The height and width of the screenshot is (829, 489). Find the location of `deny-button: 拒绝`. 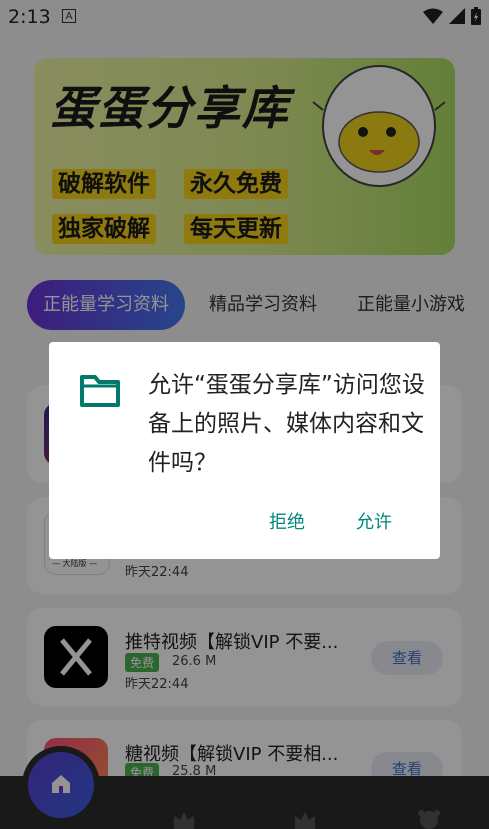

deny-button: 拒绝 is located at coordinates (287, 521).